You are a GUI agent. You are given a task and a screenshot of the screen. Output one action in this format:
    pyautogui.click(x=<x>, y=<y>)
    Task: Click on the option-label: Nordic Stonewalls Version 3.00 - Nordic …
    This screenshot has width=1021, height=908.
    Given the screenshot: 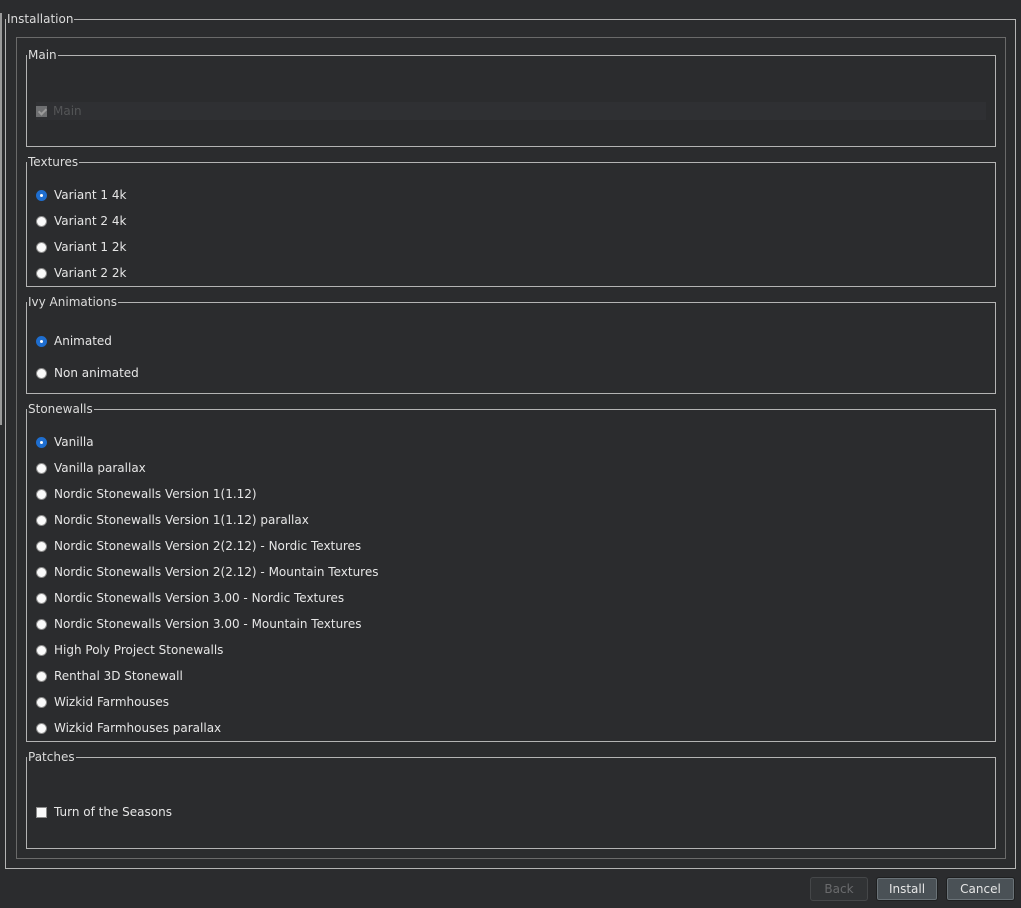 What is the action you would take?
    pyautogui.click(x=199, y=598)
    